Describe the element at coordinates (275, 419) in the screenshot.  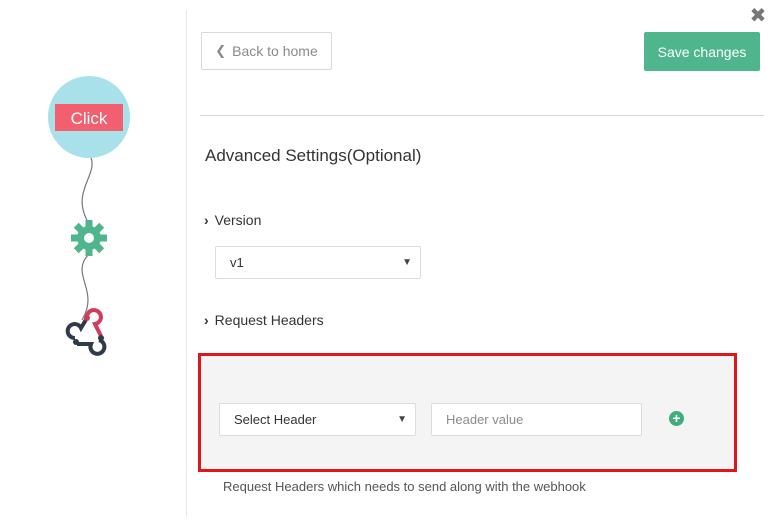
I see `header-select-value: Select Header` at that location.